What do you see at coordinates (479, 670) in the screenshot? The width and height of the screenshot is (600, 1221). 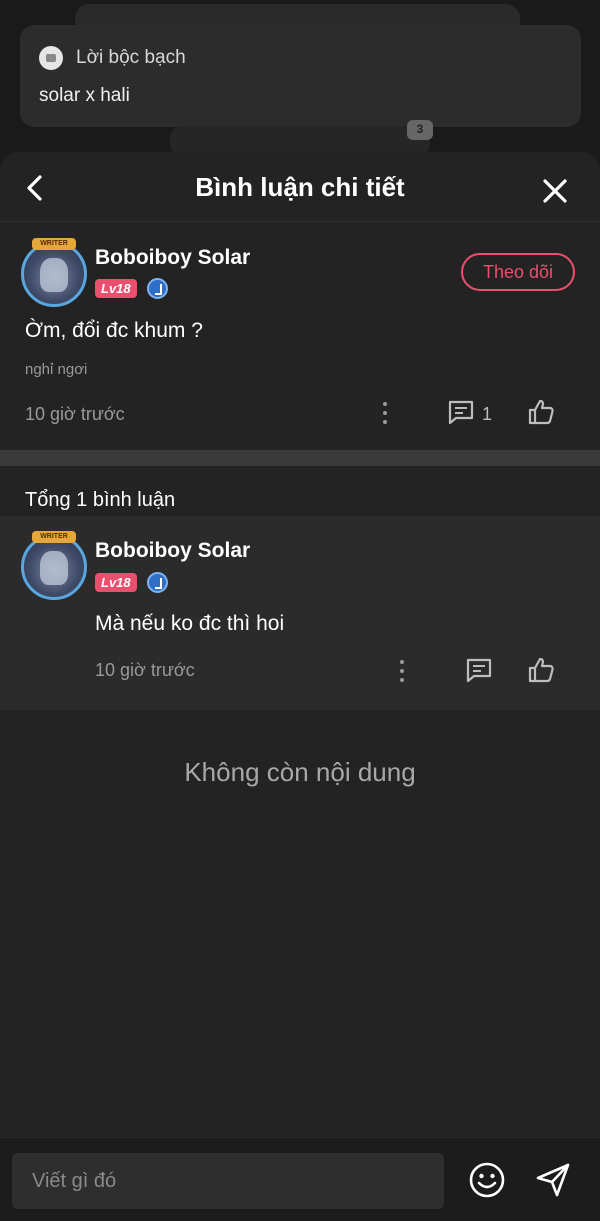 I see `comment-reply-icon` at bounding box center [479, 670].